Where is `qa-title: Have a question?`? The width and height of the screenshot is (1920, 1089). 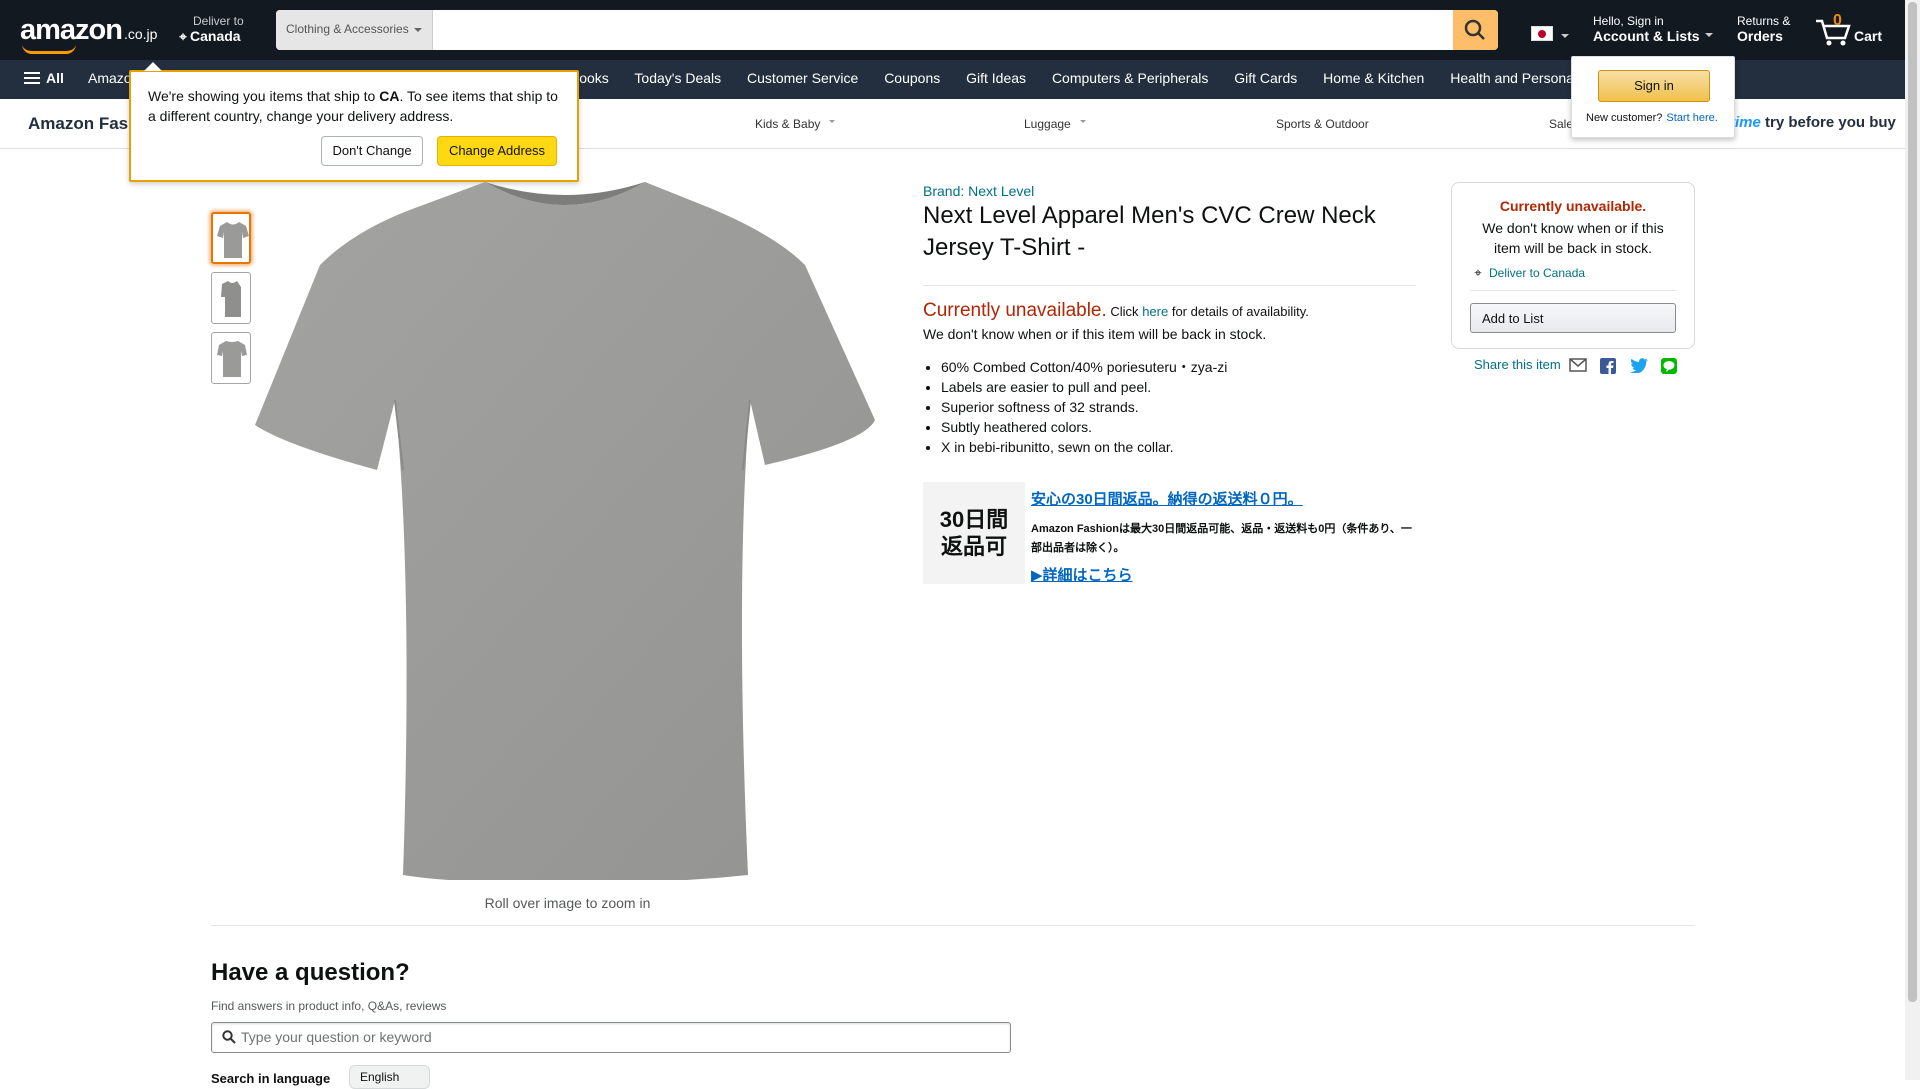
qa-title: Have a question? is located at coordinates (310, 972).